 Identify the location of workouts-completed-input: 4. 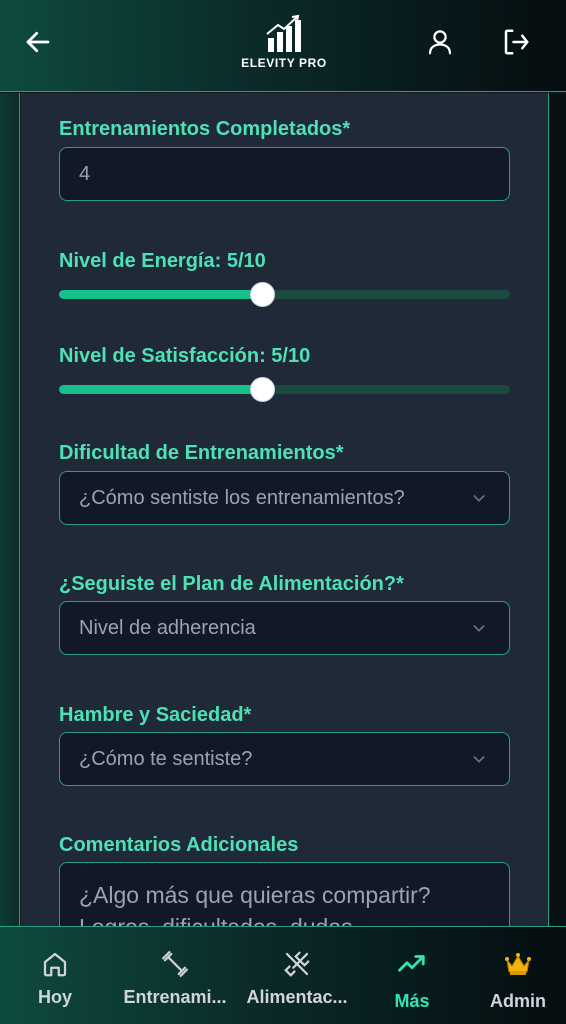
(284, 174).